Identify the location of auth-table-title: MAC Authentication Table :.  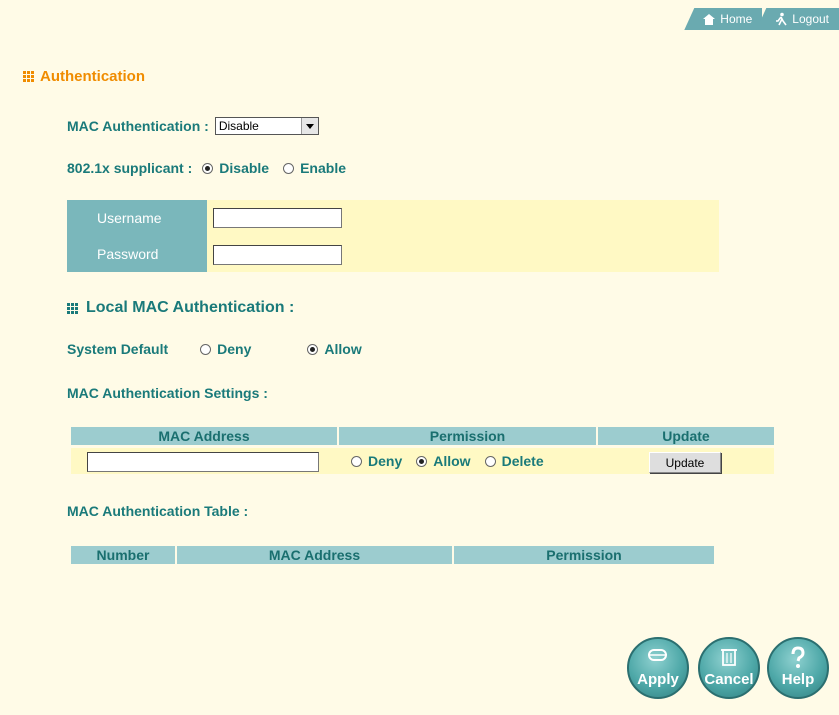
(158, 511).